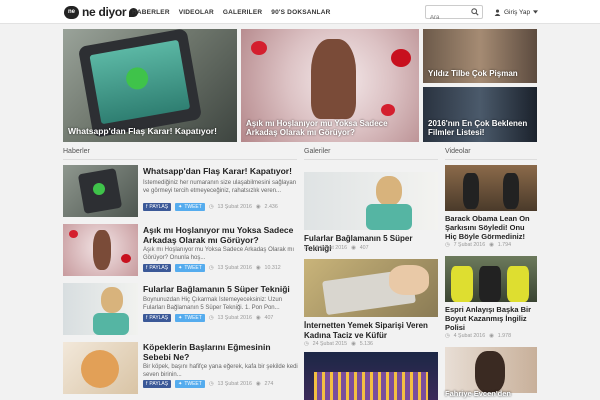  I want to click on search-box, so click(454, 14).